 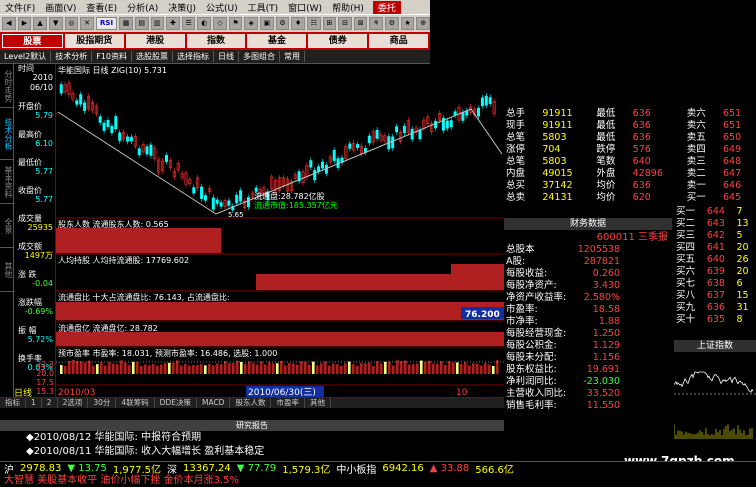 I want to click on category-3: 指数, so click(x=216, y=41).